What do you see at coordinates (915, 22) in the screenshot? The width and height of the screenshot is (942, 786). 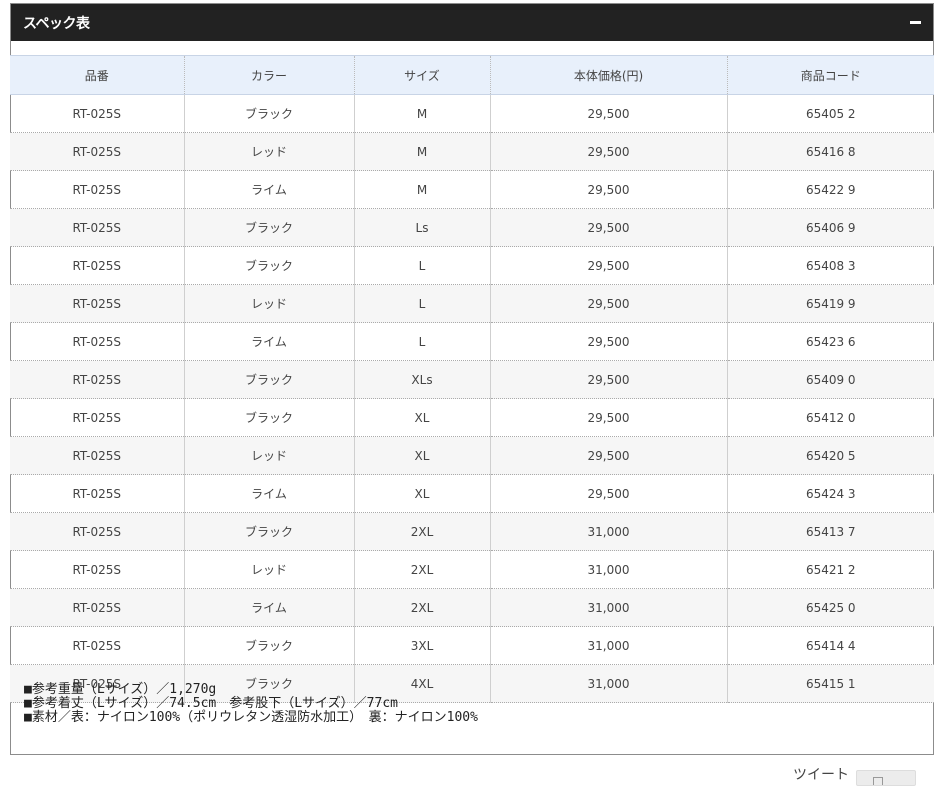 I see `minus-icon` at bounding box center [915, 22].